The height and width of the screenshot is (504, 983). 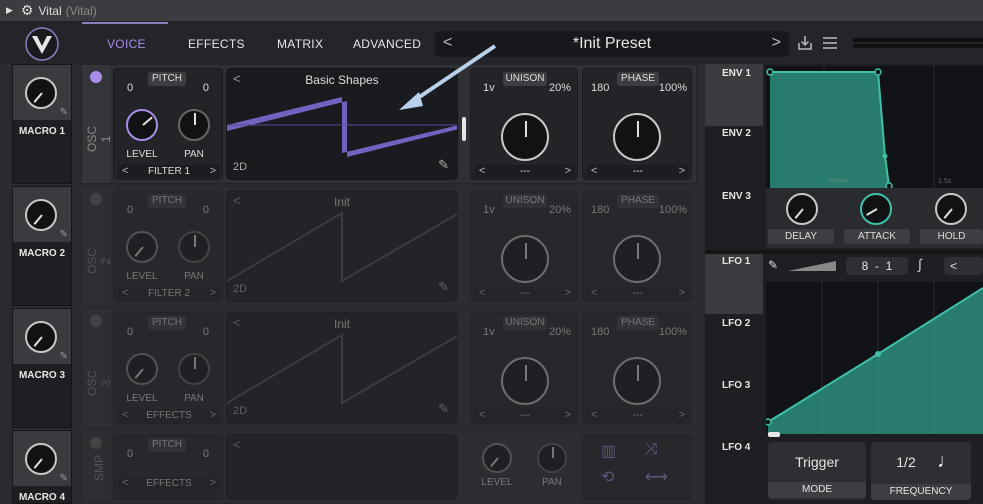 What do you see at coordinates (734, 196) in the screenshot?
I see `tab-env-3: ENV 3` at bounding box center [734, 196].